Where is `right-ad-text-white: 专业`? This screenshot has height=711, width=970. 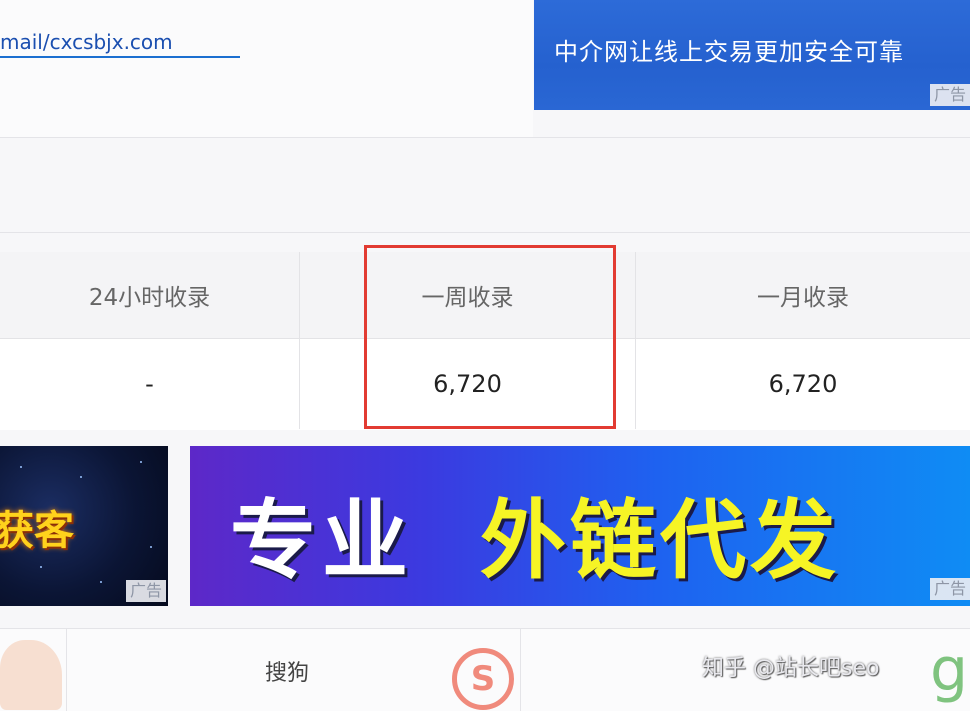
right-ad-text-white: 专业 is located at coordinates (322, 541).